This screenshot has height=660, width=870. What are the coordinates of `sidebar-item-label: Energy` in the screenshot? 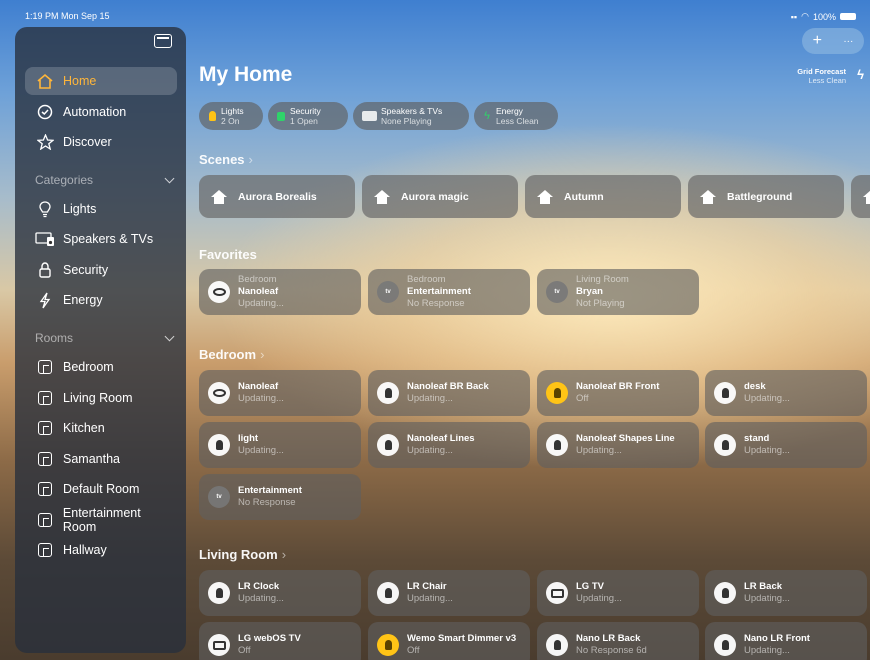 It's located at (83, 300).